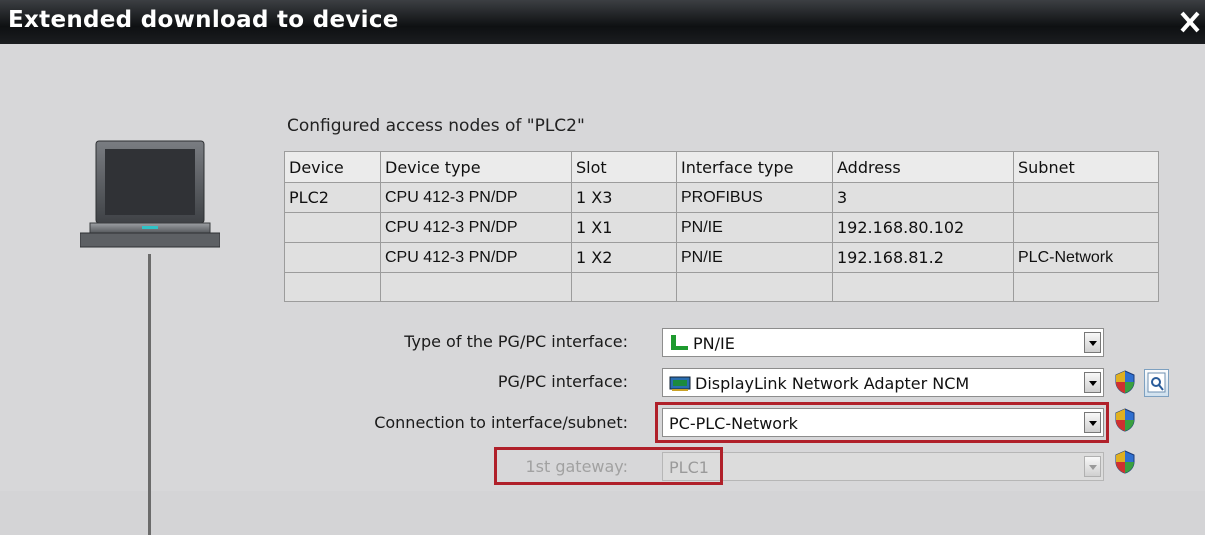  I want to click on table-row: PLC2 CPU 412-3 PN/DP 1 X3 PROFIBUS 3, so click(721, 197).